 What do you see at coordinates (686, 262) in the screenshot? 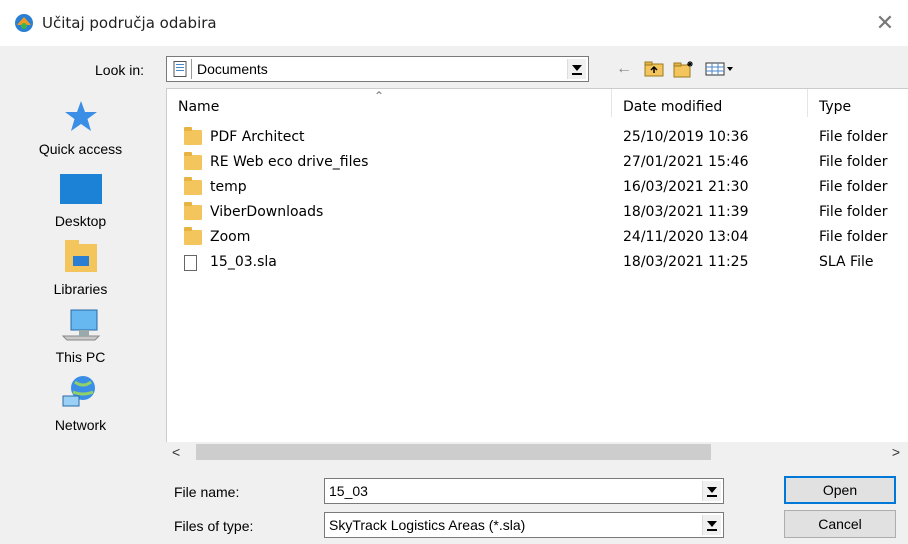
I see `file-date: 18/03/2021 11:25` at bounding box center [686, 262].